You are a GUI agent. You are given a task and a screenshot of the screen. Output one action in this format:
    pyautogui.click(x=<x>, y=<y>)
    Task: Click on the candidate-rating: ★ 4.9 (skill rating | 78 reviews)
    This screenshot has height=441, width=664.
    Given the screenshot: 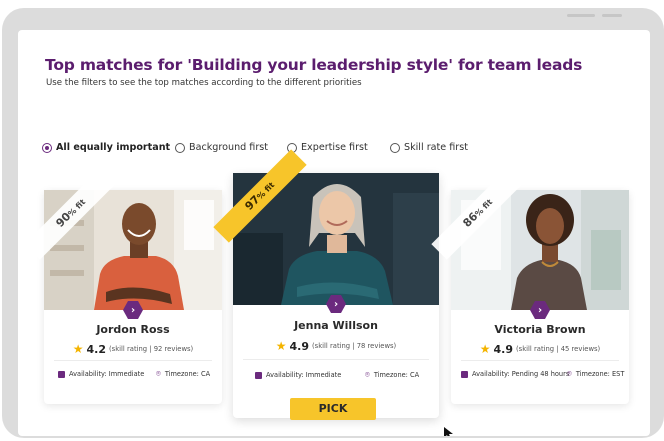 What is the action you would take?
    pyautogui.click(x=336, y=346)
    